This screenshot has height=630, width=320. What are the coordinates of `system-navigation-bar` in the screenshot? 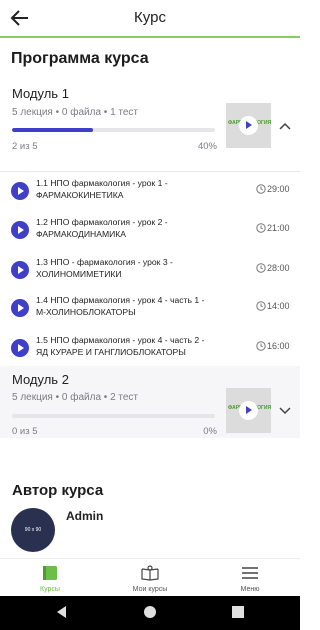 It's located at (150, 613).